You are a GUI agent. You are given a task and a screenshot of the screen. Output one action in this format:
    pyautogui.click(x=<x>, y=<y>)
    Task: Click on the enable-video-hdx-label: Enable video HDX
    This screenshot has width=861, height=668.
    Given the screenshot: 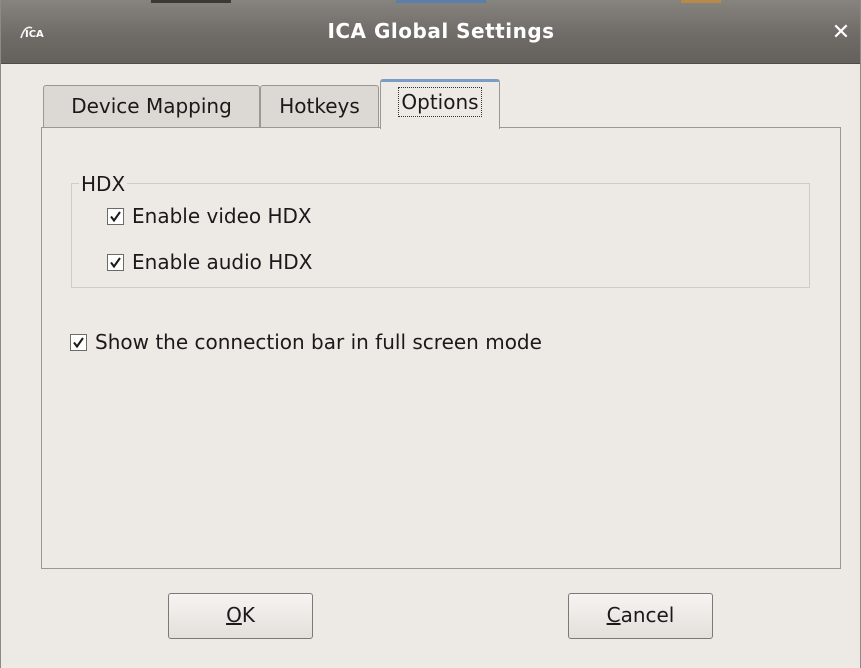 What is the action you would take?
    pyautogui.click(x=222, y=216)
    